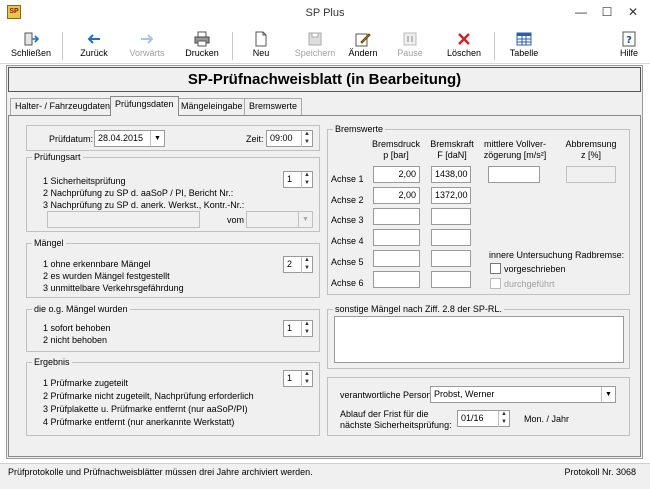 This screenshot has width=650, height=489. What do you see at coordinates (52, 362) in the screenshot?
I see `ergebnis-title: Ergebnis` at bounding box center [52, 362].